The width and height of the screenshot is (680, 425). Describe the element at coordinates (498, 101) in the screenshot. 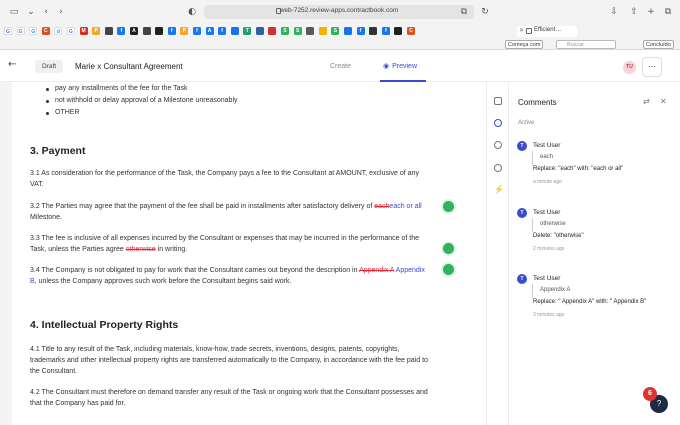

I see `document-icon` at that location.